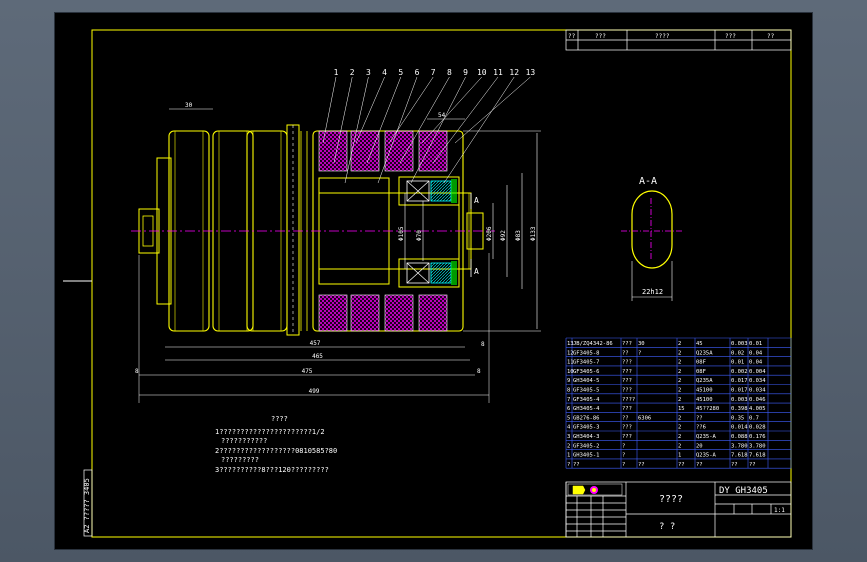 The image size is (867, 562). I want to click on bom-cell: 0.028, so click(757, 428).